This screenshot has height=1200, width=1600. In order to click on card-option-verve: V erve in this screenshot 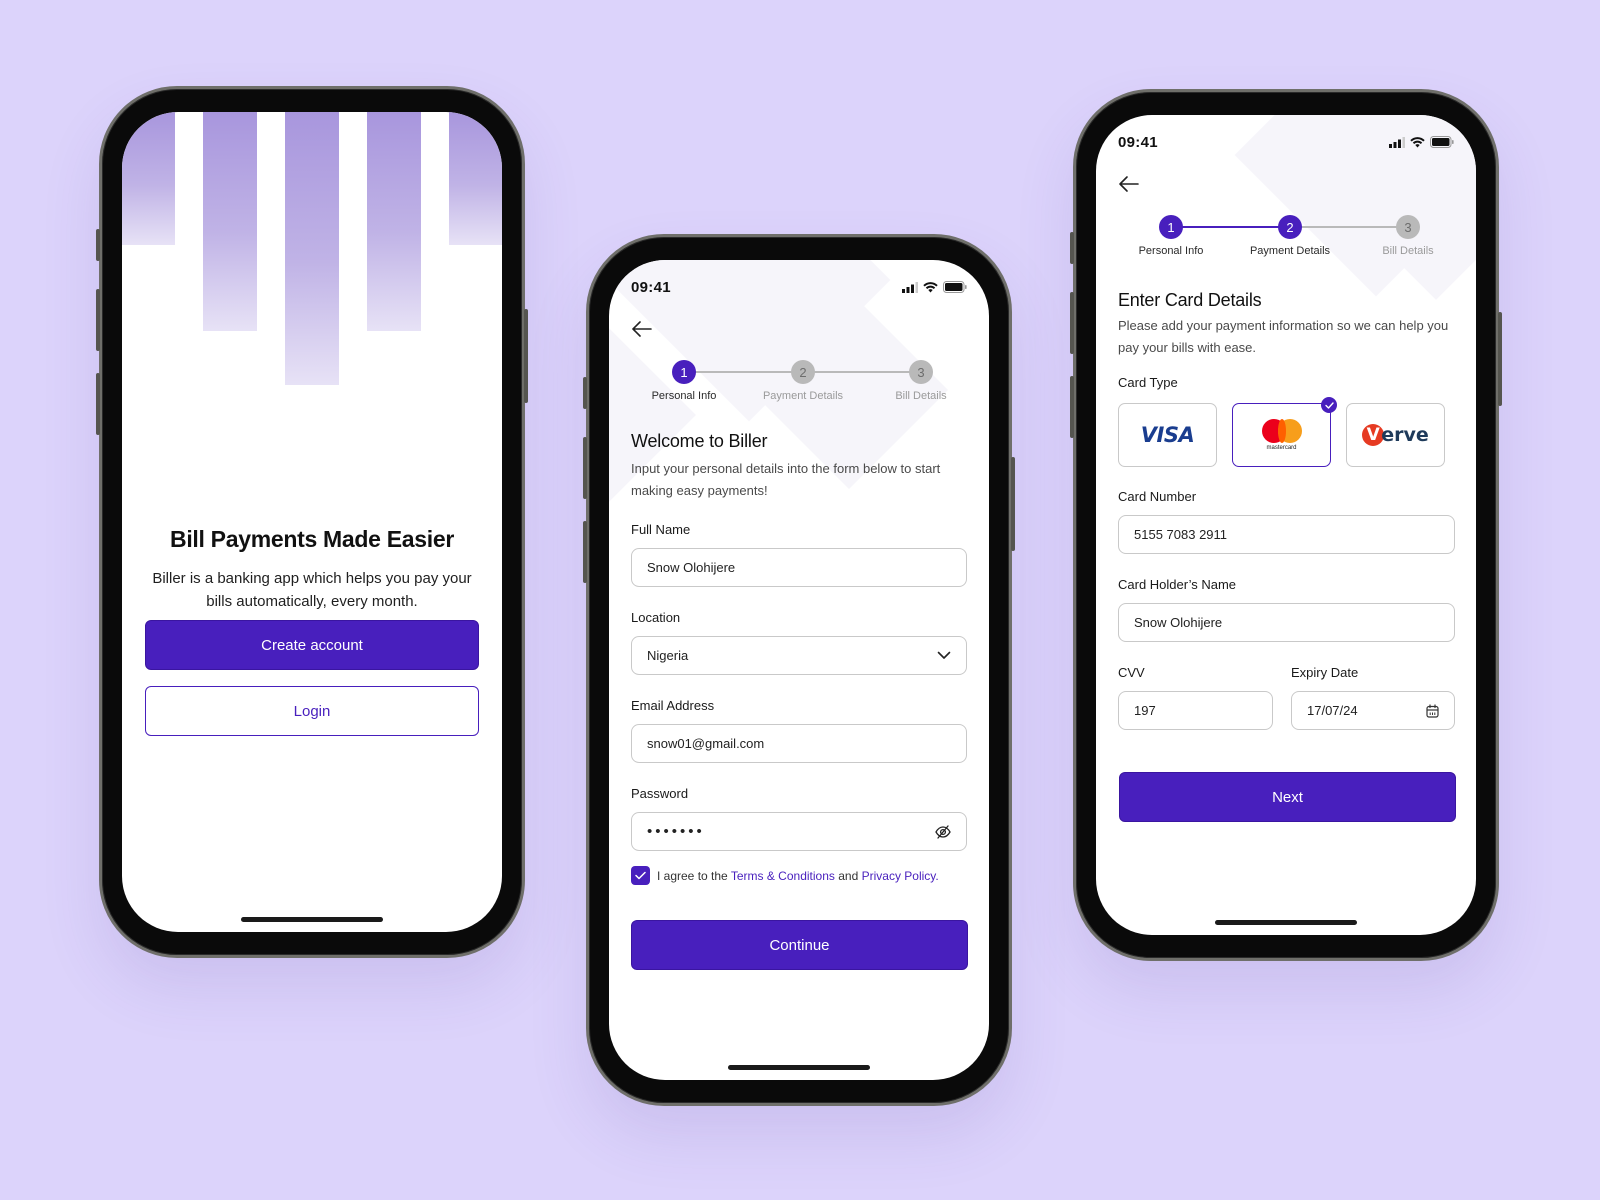, I will do `click(1395, 435)`.